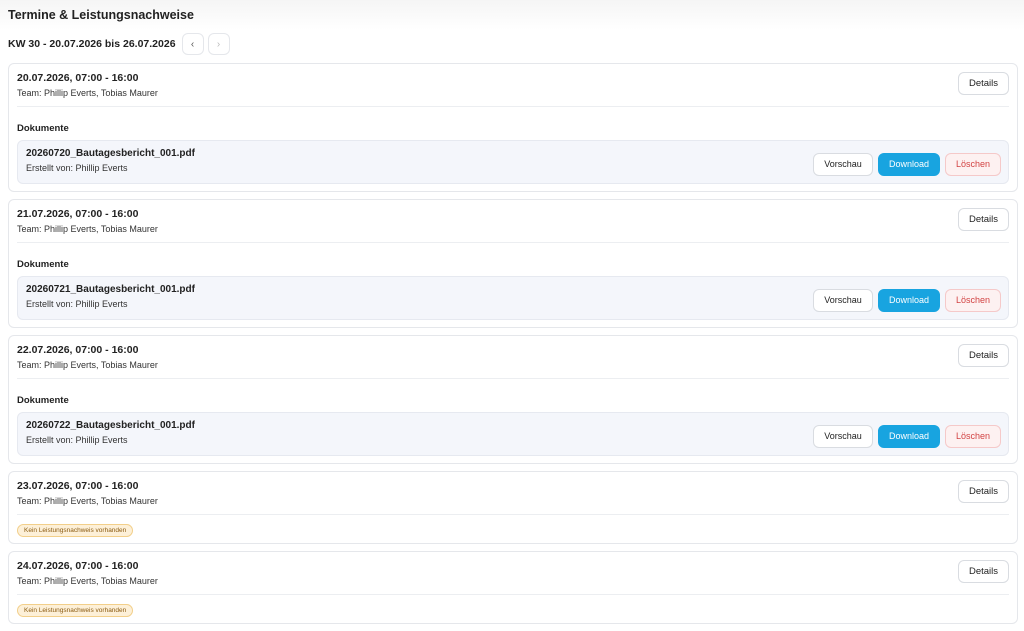  What do you see at coordinates (78, 78) in the screenshot?
I see `appointment-date: 20.07.2026, 07:00 - 16:00` at bounding box center [78, 78].